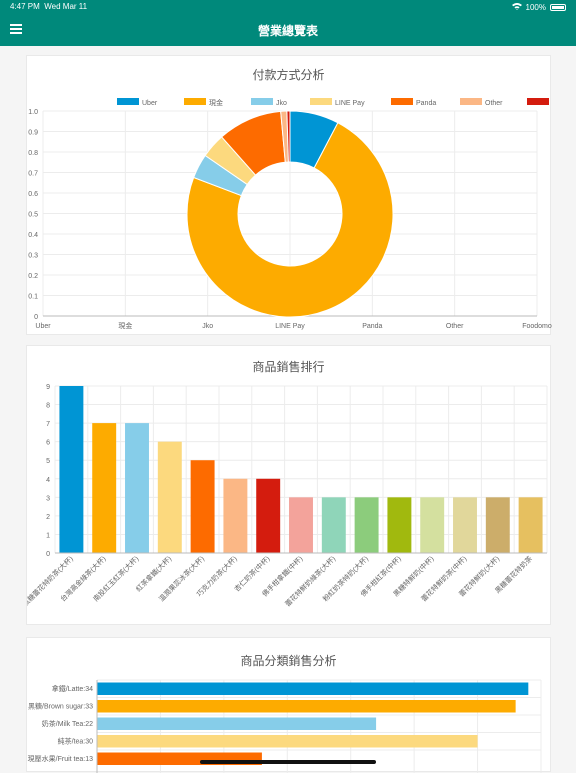  I want to click on x-tick-label: Foodomo, so click(537, 326).